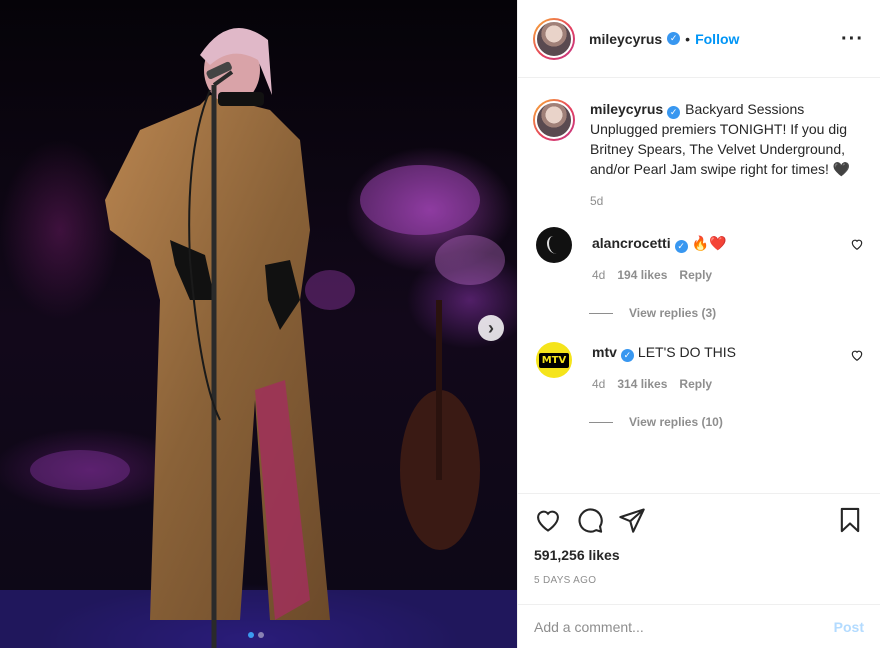 The height and width of the screenshot is (648, 880). I want to click on likes-count: 591,256 likes, so click(699, 555).